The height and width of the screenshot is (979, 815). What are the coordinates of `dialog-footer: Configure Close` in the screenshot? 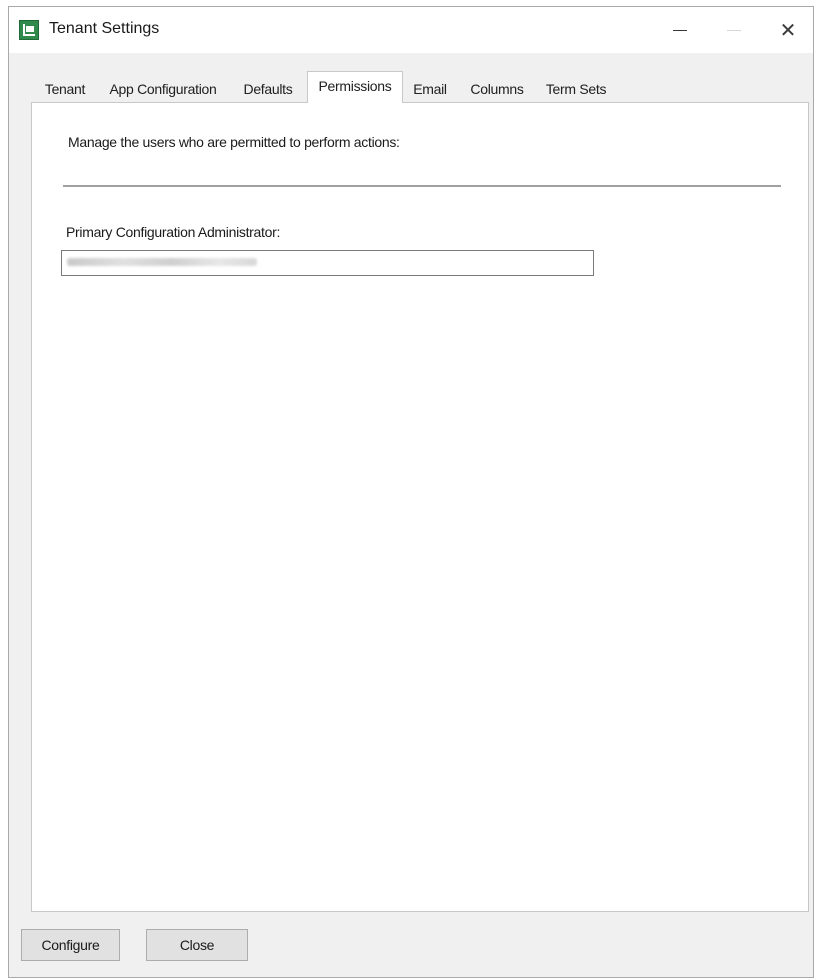 It's located at (411, 946).